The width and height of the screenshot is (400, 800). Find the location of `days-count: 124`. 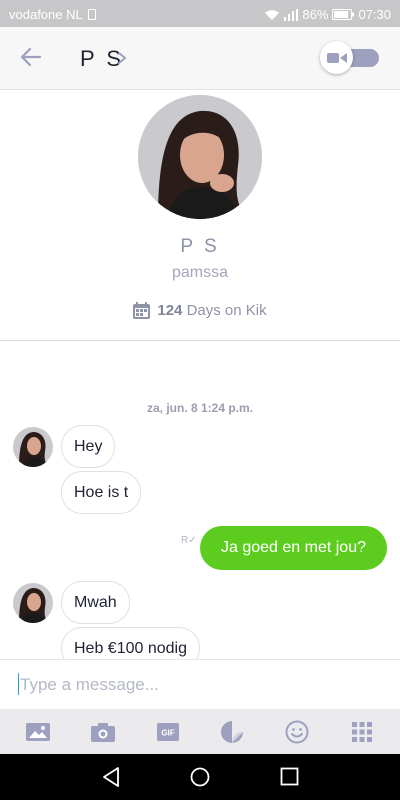

days-count: 124 is located at coordinates (170, 310).